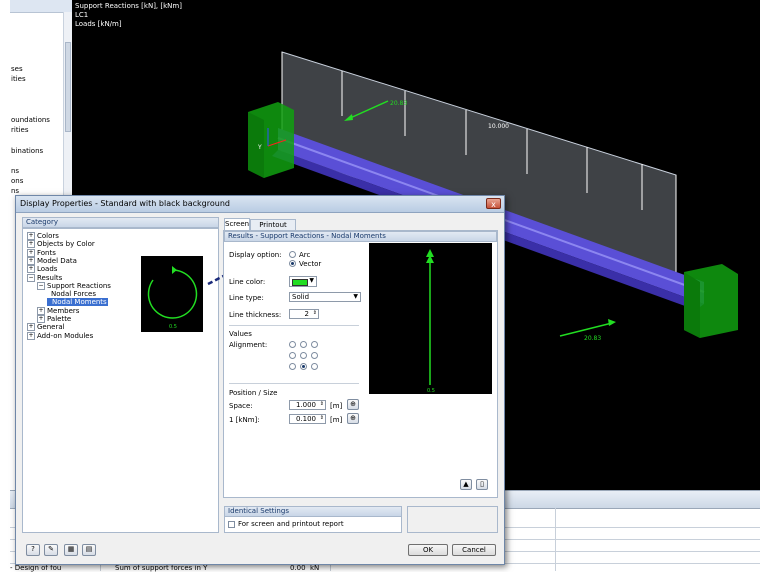 The width and height of the screenshot is (760, 572). Describe the element at coordinates (452, 519) in the screenshot. I see `empty-panel` at that location.